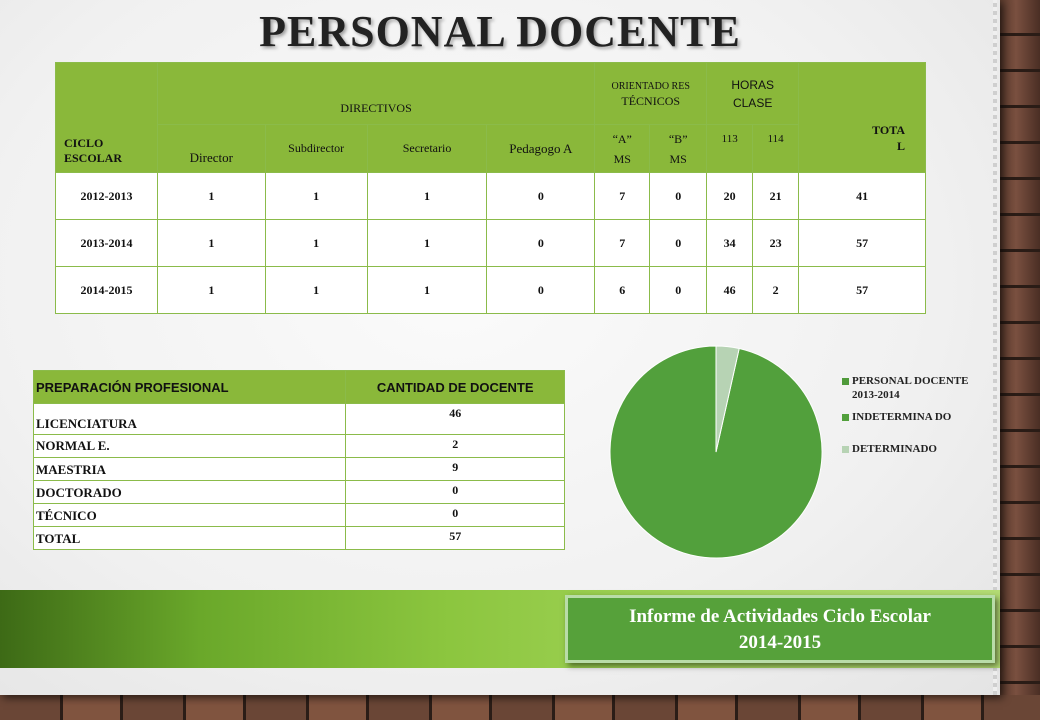  What do you see at coordinates (189, 492) in the screenshot?
I see `cell-prep-label: DOCTORADO` at bounding box center [189, 492].